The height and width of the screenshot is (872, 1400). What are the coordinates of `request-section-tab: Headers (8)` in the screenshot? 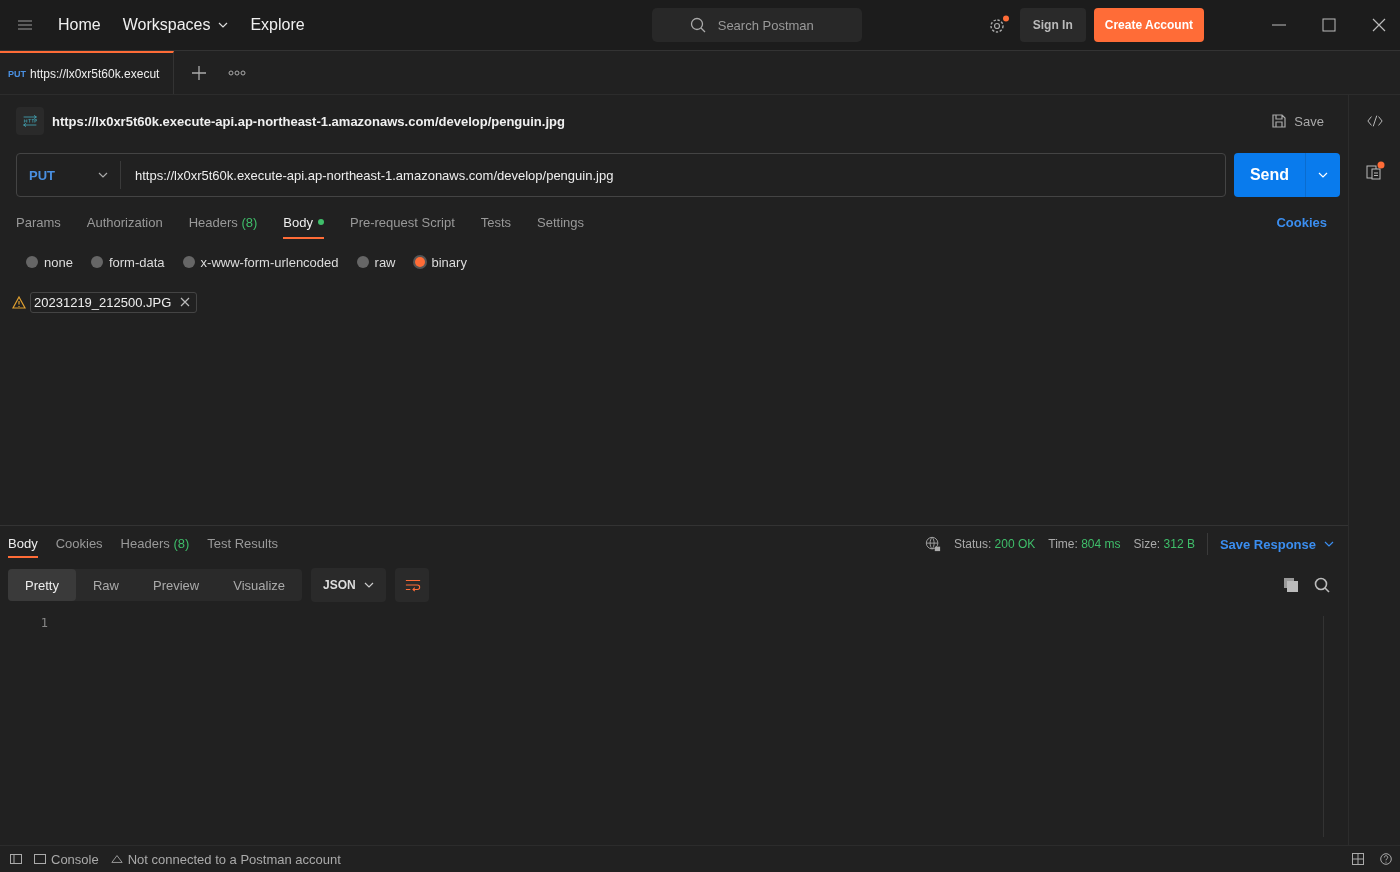 It's located at (223, 222).